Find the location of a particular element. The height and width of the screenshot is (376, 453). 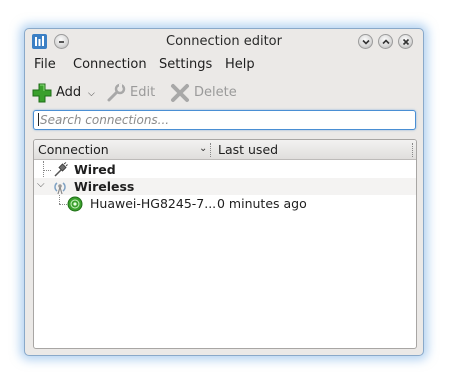

group-row-wireless: ⌵ Wireless is located at coordinates (225, 186).